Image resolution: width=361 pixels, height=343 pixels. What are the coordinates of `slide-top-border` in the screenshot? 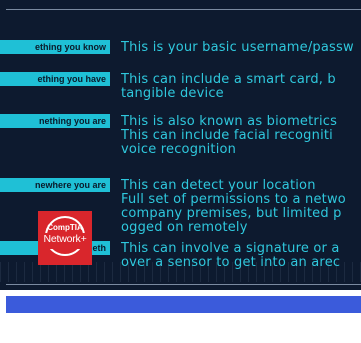 It's located at (183, 9).